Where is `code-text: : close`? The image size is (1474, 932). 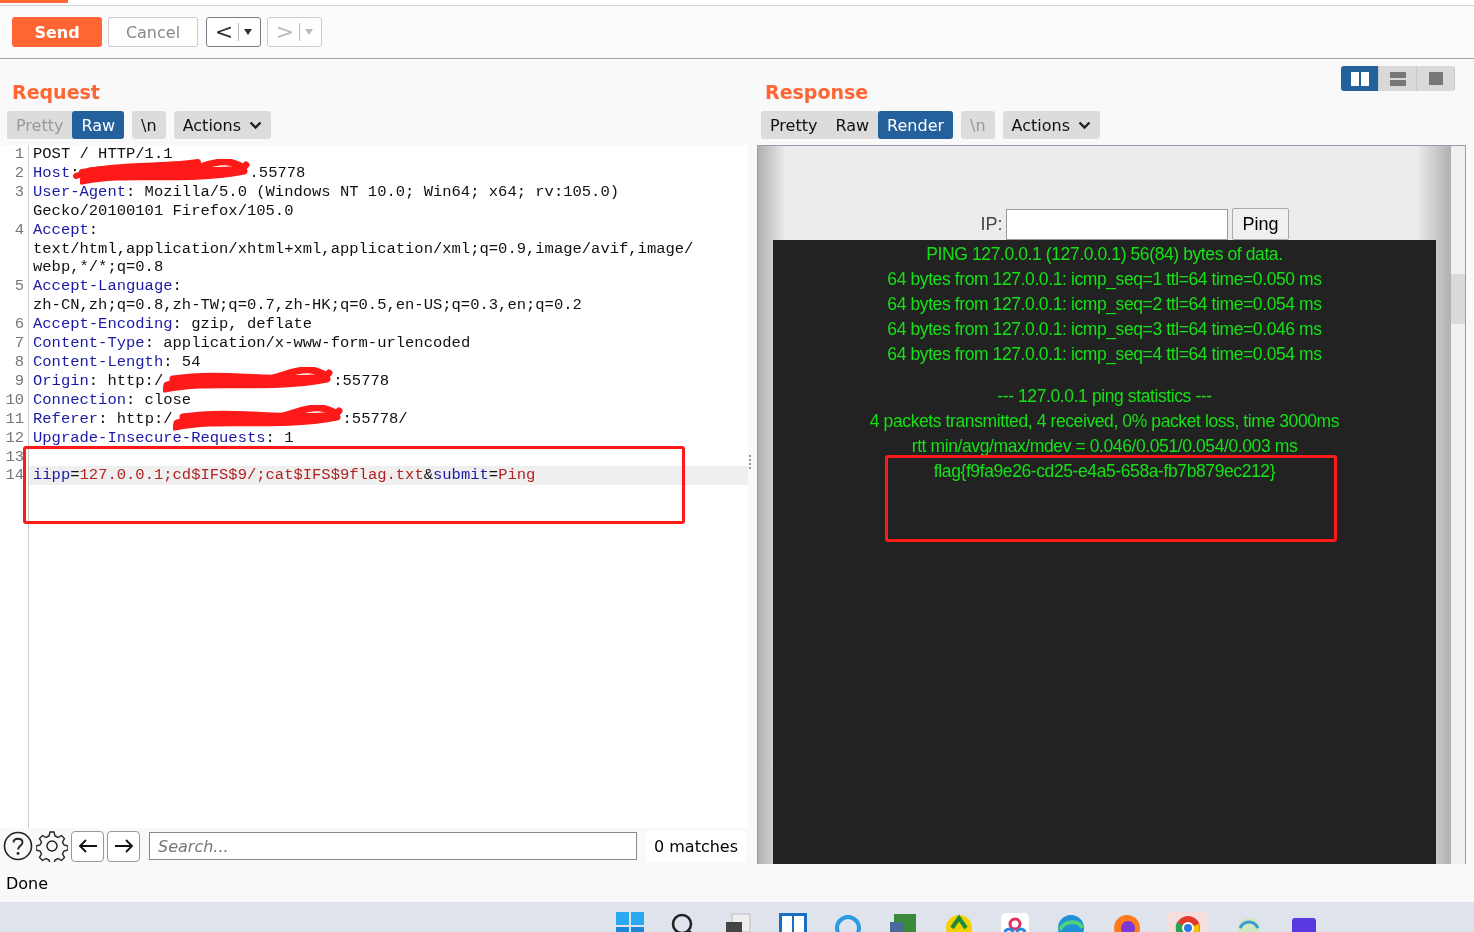 code-text: : close is located at coordinates (159, 399).